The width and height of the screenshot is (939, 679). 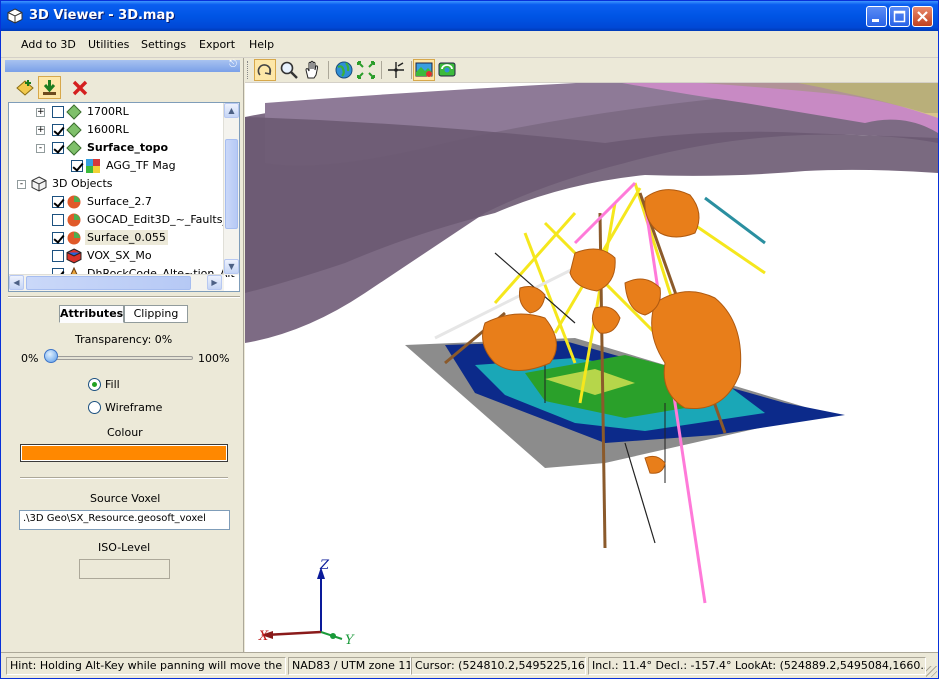 I want to click on tree-item-3d-objects: - 3D Objects, so click(x=119, y=184).